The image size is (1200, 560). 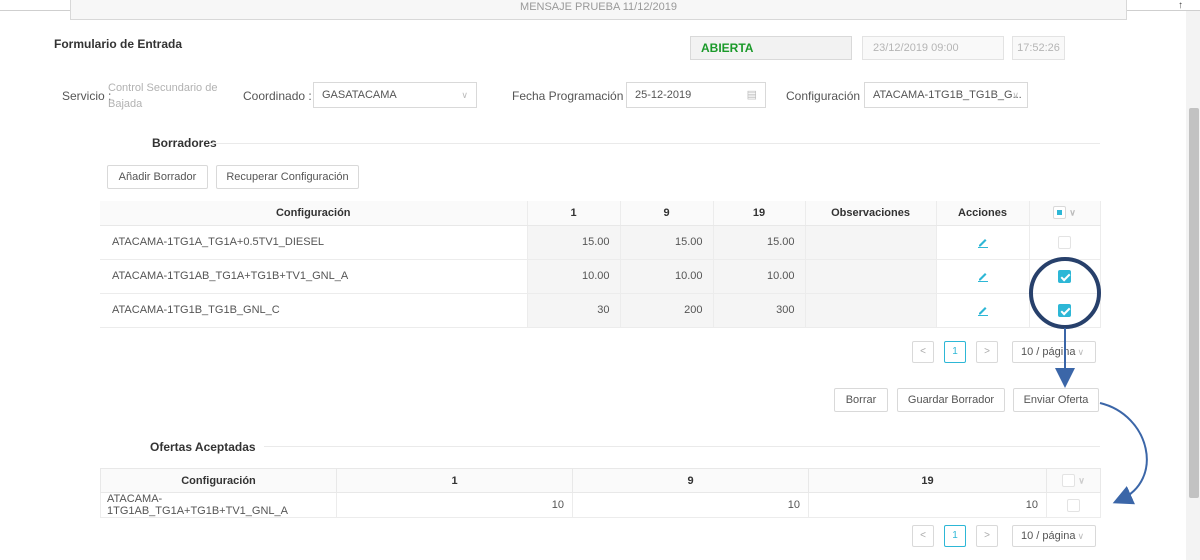 I want to click on annotation-arrow, so click(x=1123, y=453).